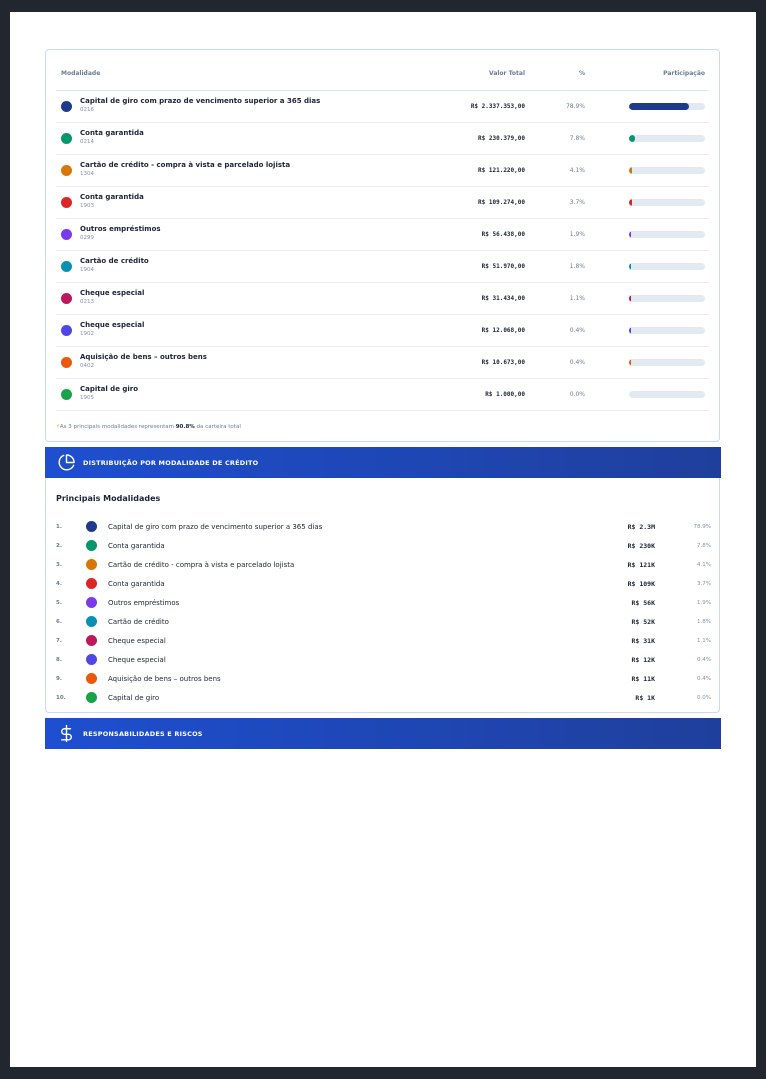  Describe the element at coordinates (704, 603) in the screenshot. I see `modalidade-percent: 1.9%` at that location.